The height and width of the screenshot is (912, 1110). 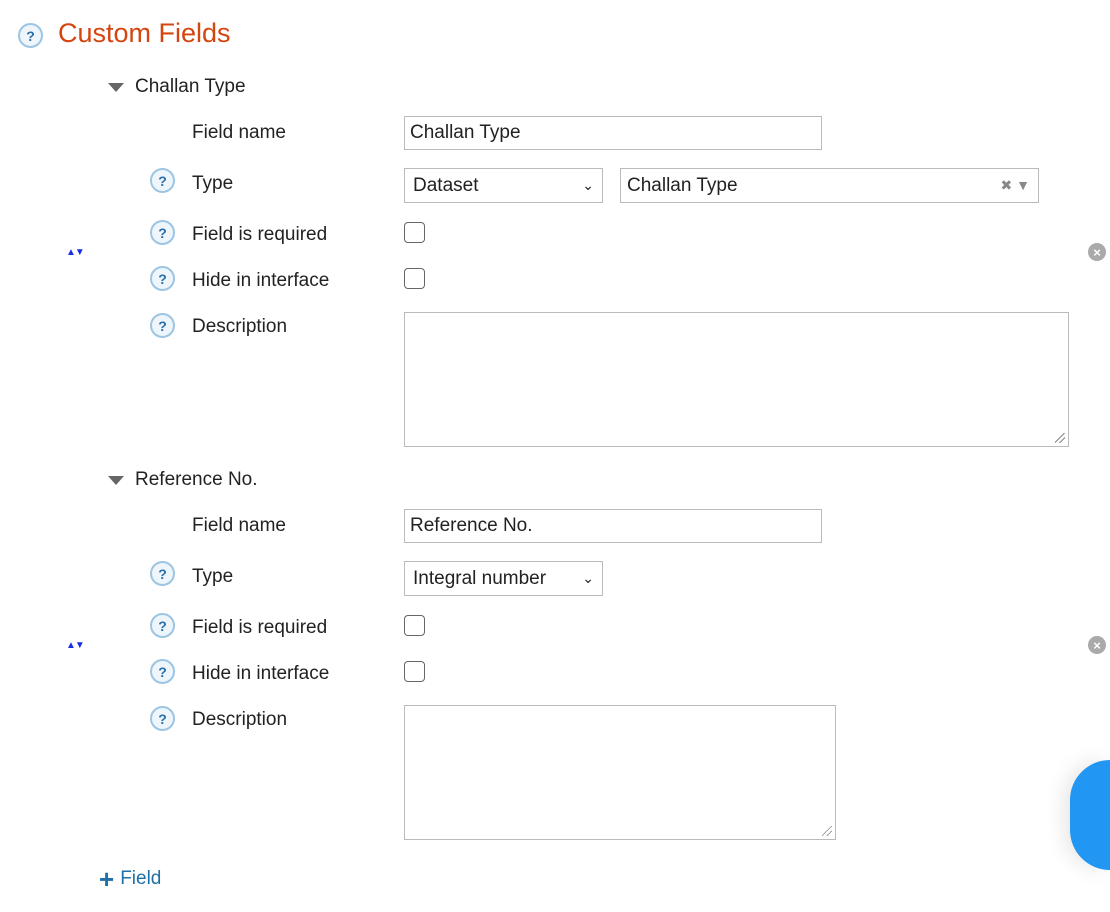 I want to click on type-select-value: Integral number, so click(x=480, y=578).